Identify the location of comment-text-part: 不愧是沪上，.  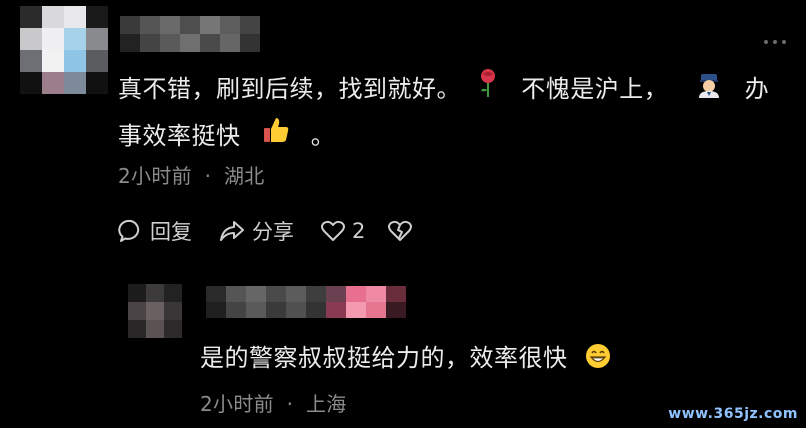
(595, 89).